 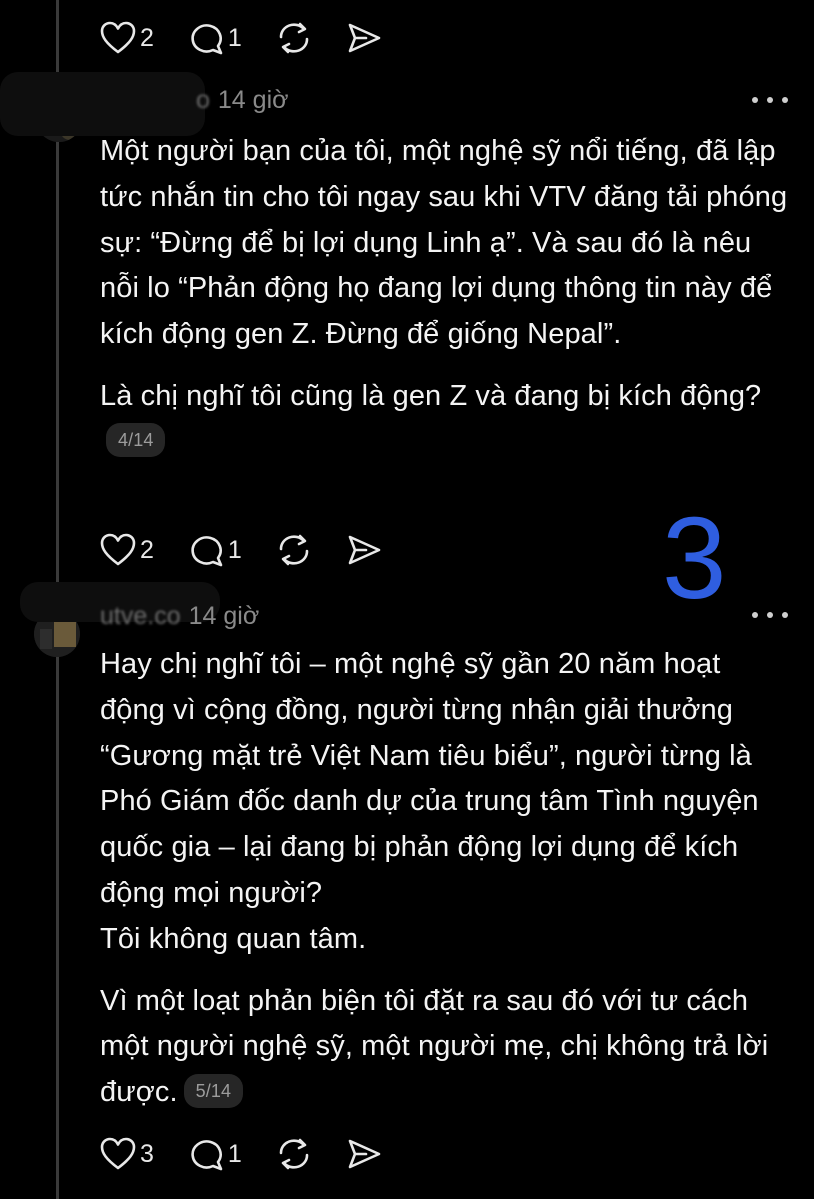 What do you see at coordinates (203, 100) in the screenshot?
I see `username: o` at bounding box center [203, 100].